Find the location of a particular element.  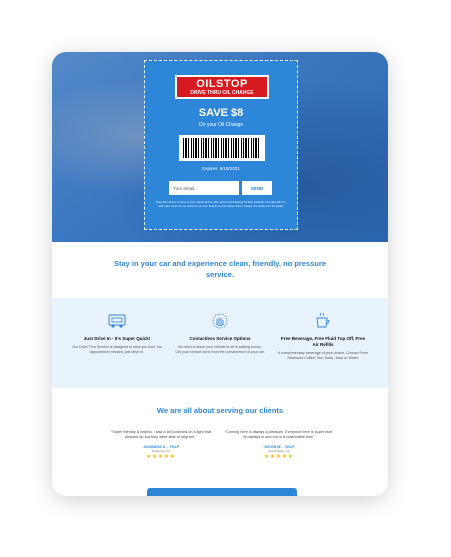

barcode is located at coordinates (222, 148).